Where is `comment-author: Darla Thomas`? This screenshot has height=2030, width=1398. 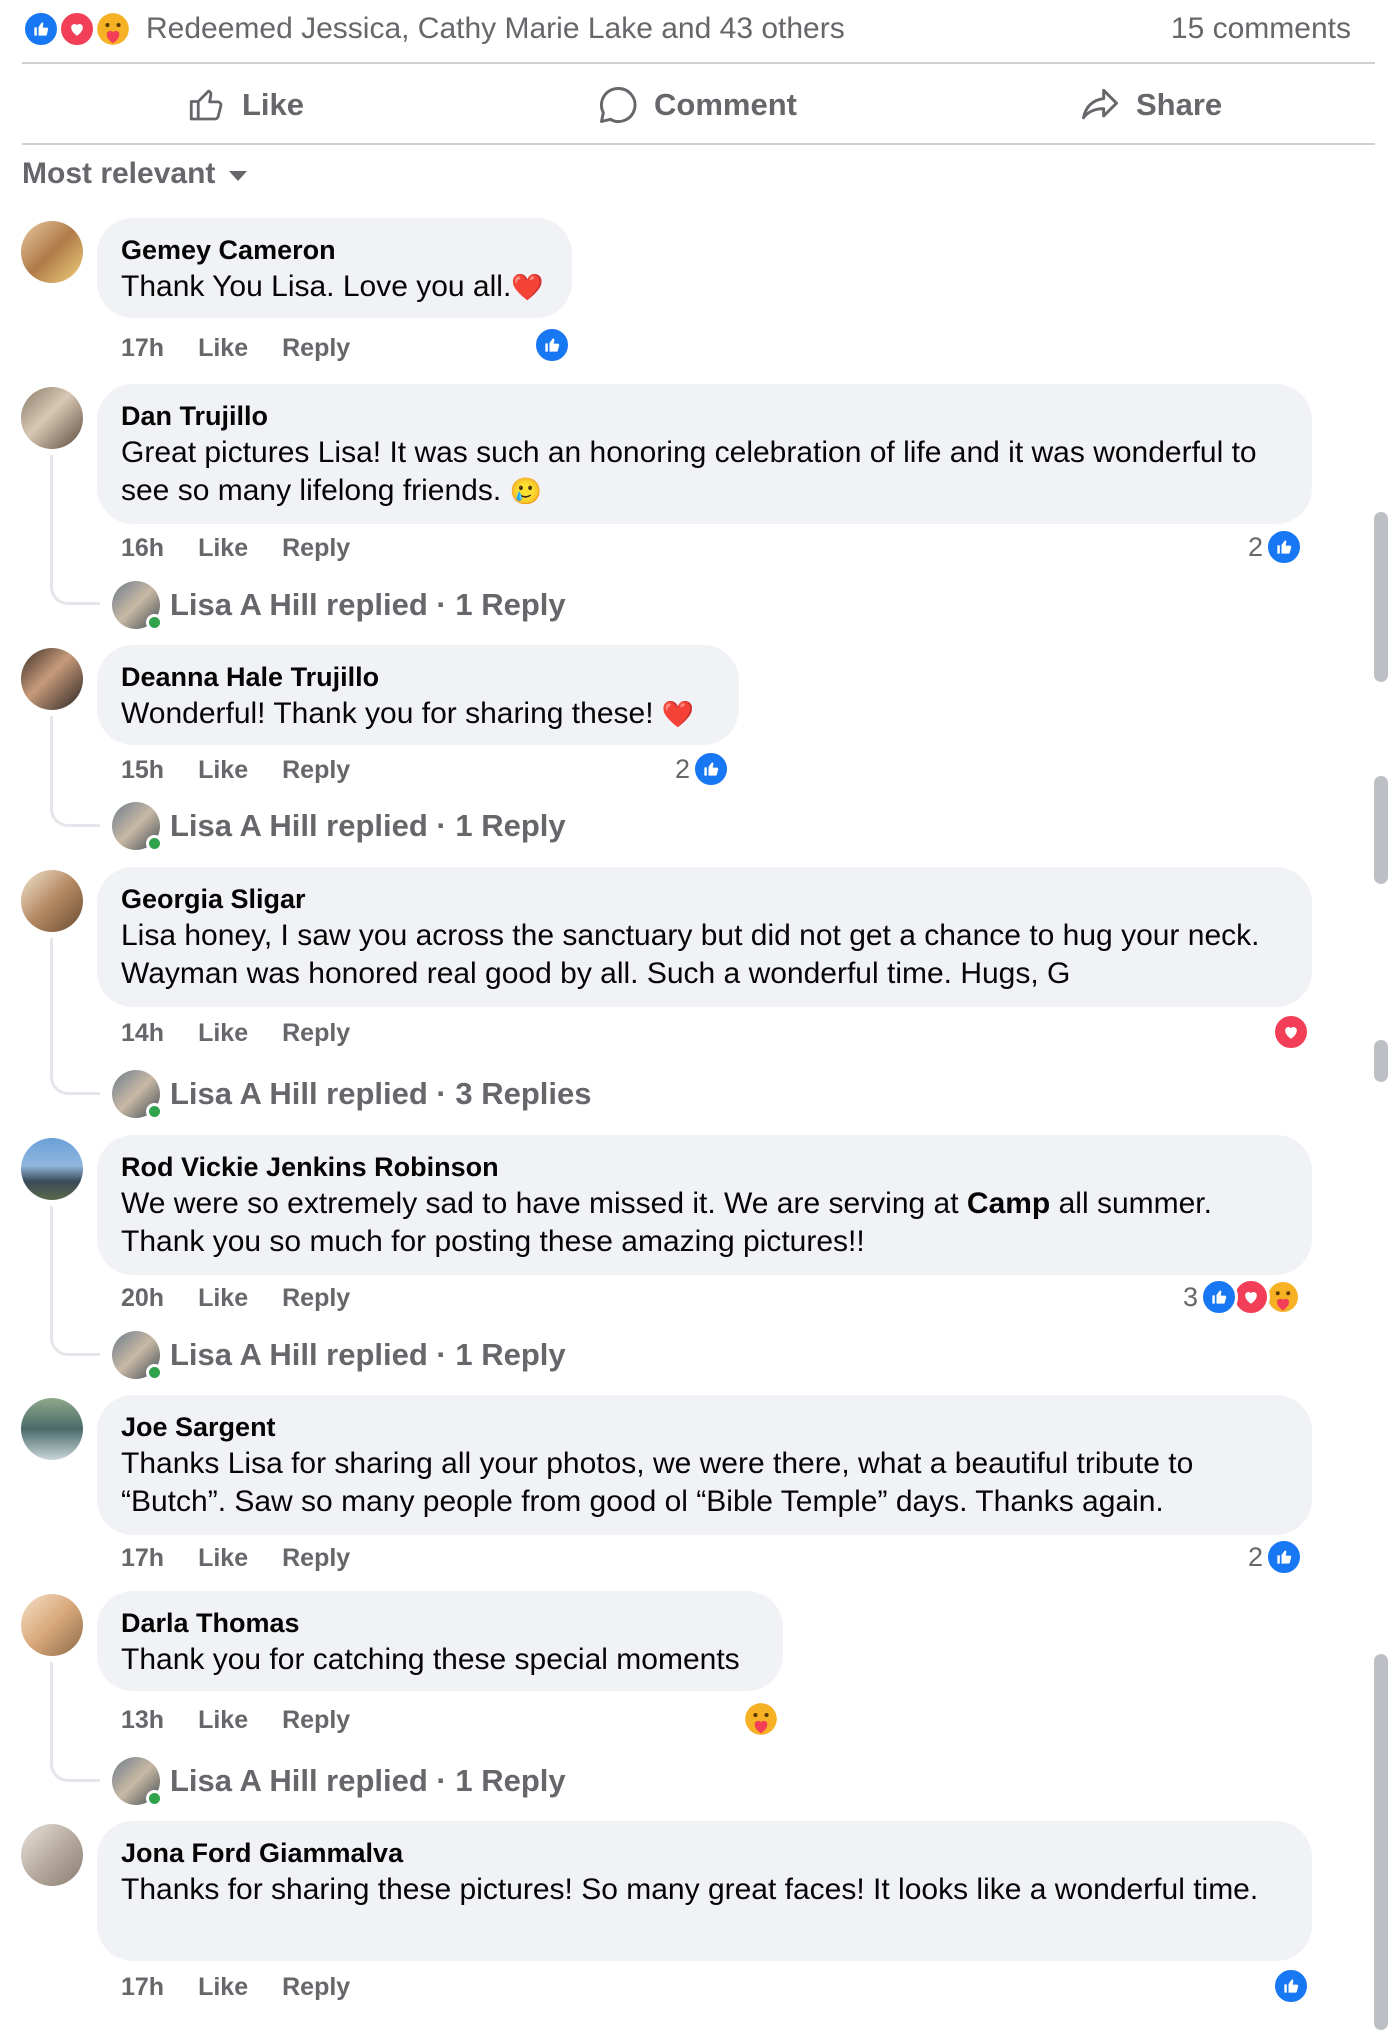 comment-author: Darla Thomas is located at coordinates (440, 1623).